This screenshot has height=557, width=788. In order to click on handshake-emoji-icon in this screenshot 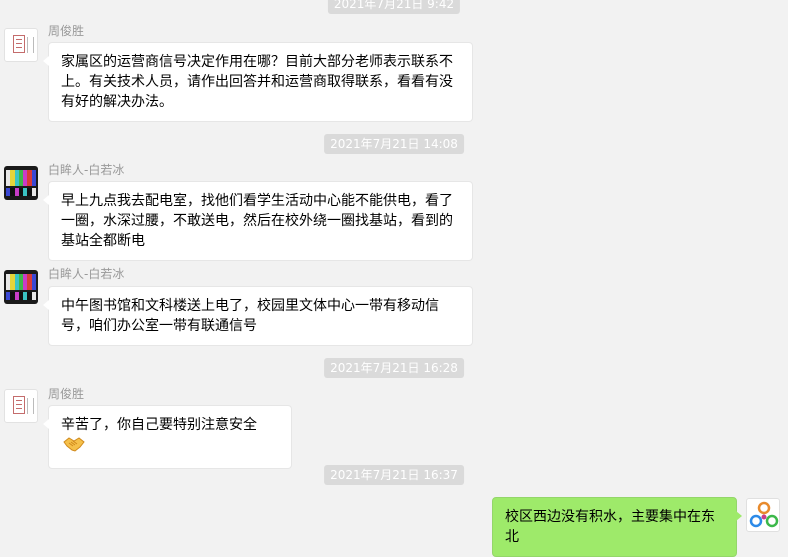, I will do `click(74, 447)`.